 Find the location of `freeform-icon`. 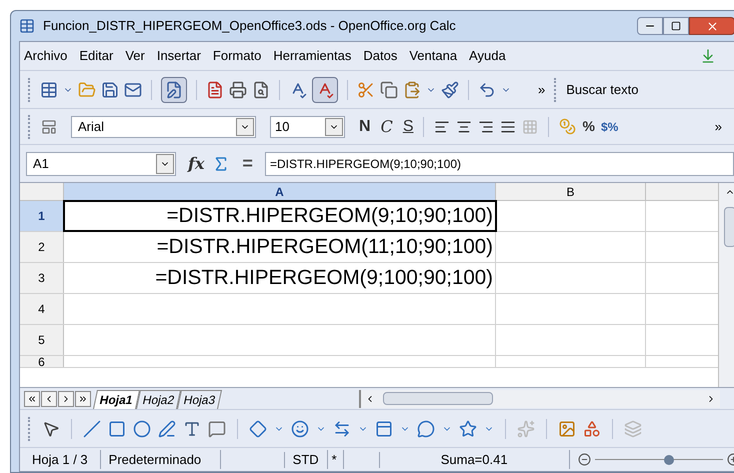

freeform-icon is located at coordinates (167, 429).